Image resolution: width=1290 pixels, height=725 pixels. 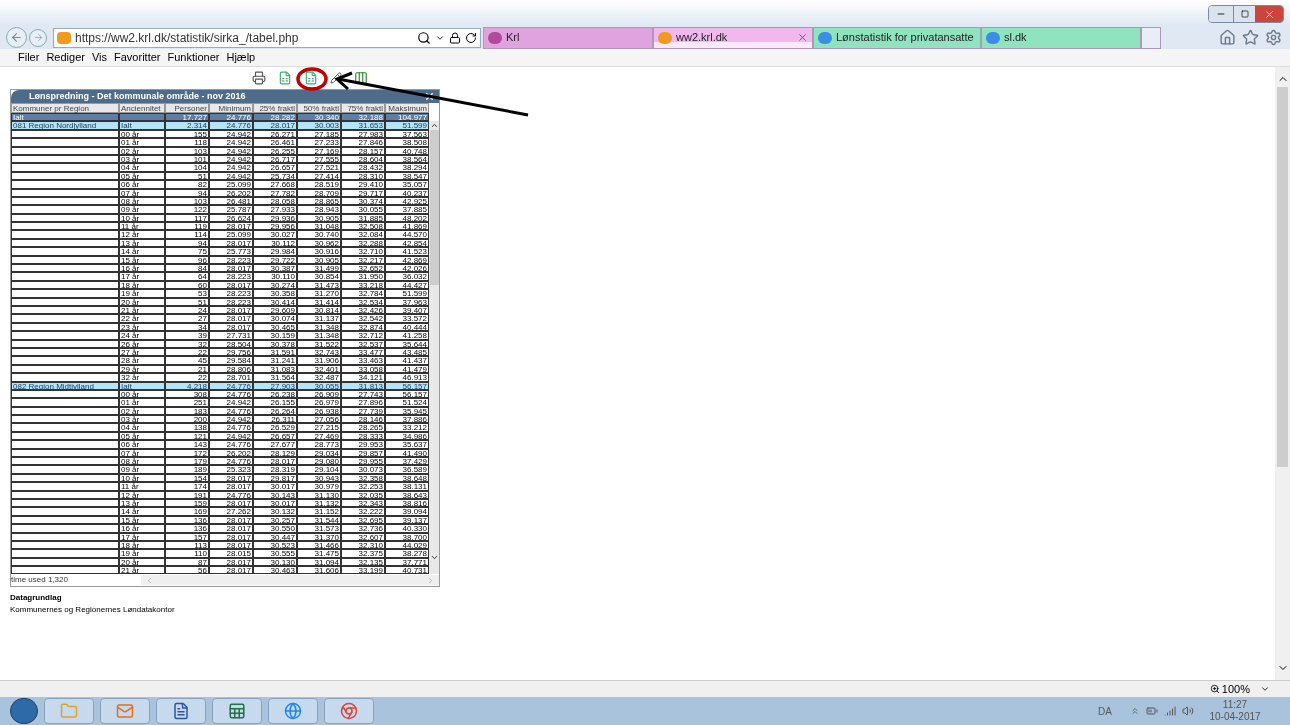 I want to click on table-cell: 27.469, so click(x=319, y=436).